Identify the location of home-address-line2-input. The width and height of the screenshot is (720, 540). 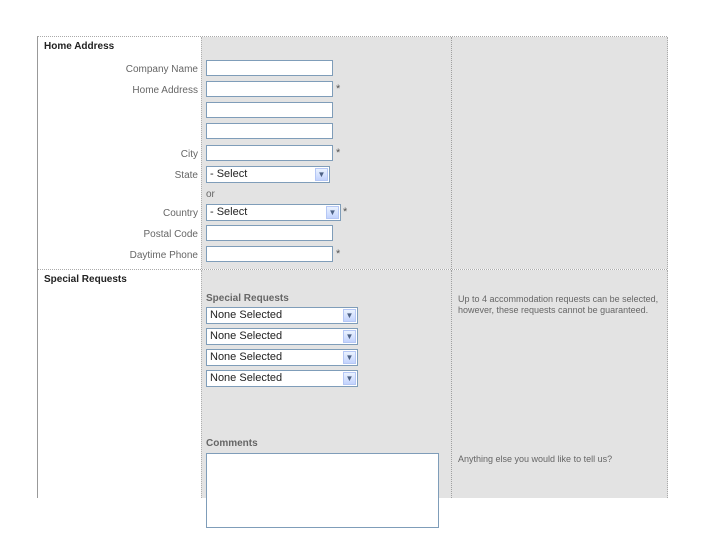
(269, 110).